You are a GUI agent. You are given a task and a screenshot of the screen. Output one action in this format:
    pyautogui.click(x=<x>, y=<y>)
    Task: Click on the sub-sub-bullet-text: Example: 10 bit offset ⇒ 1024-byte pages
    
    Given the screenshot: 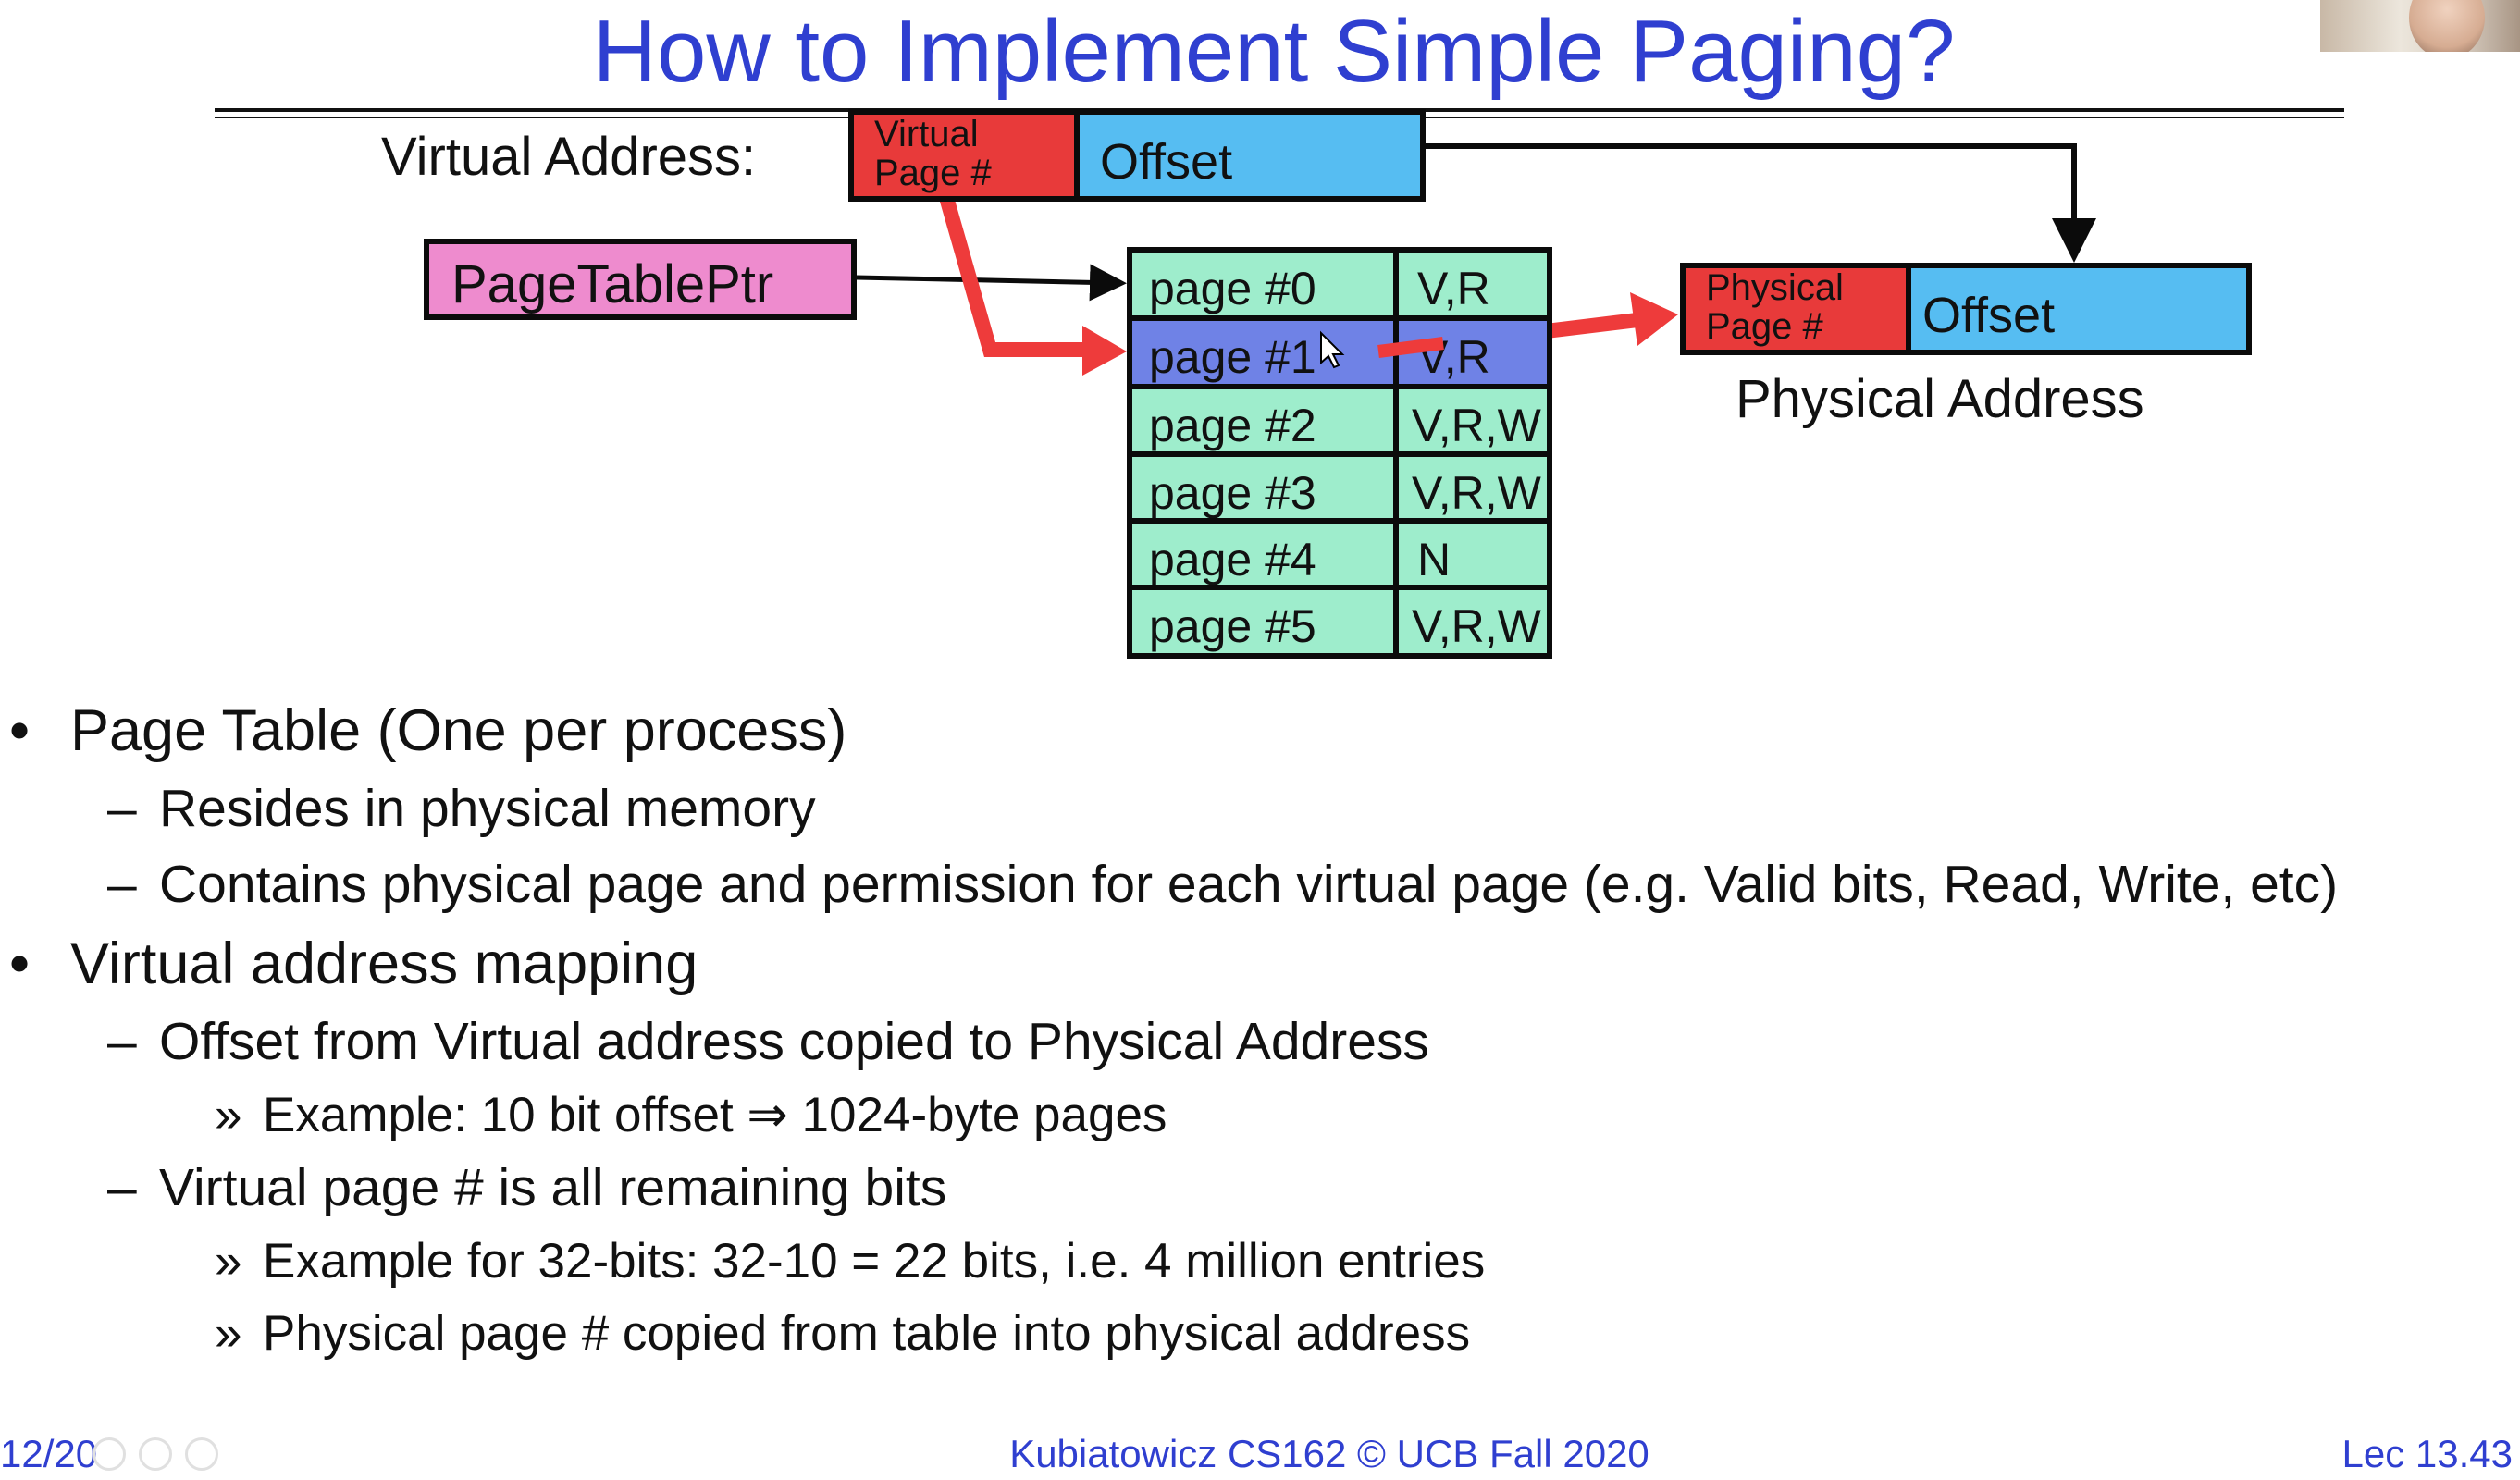 What is the action you would take?
    pyautogui.click(x=715, y=1115)
    